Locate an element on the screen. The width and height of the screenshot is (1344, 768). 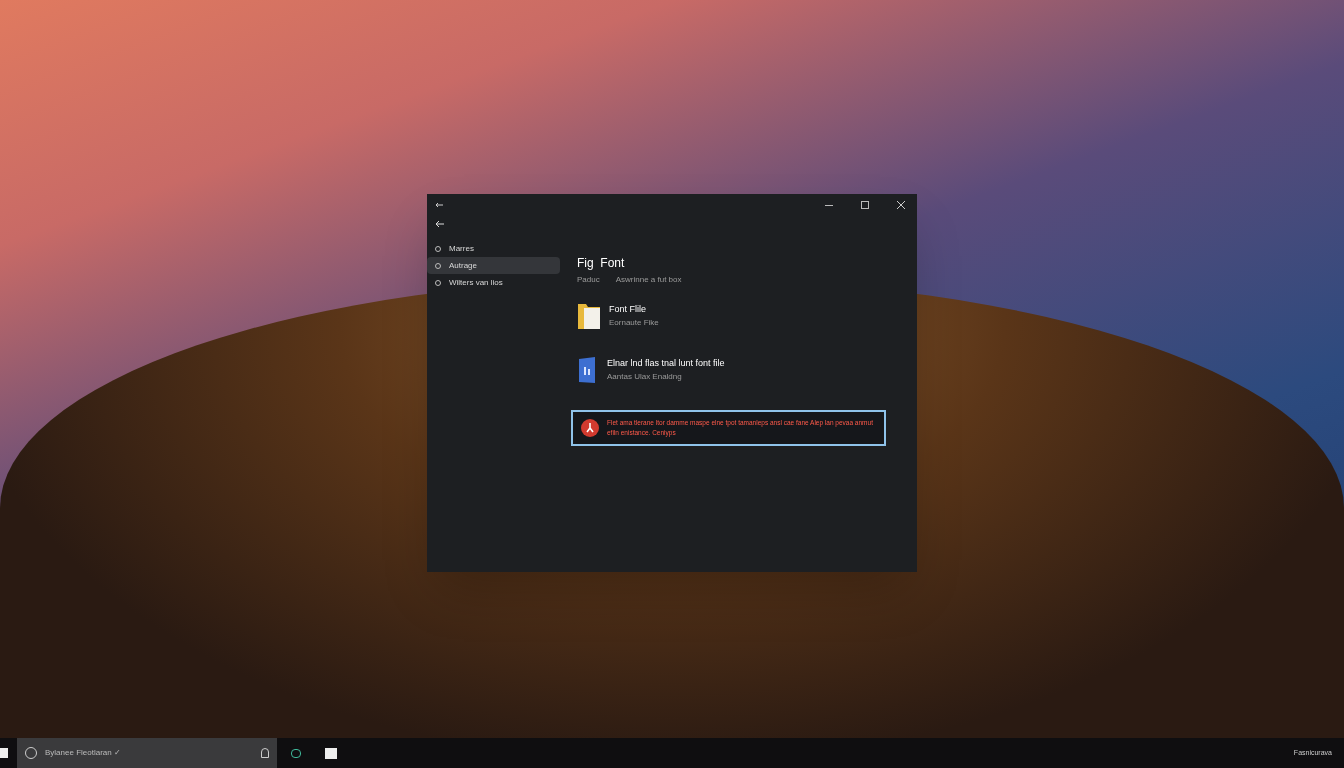
search-input: Bylanee Fleotlaran ✓ is located at coordinates (149, 753).